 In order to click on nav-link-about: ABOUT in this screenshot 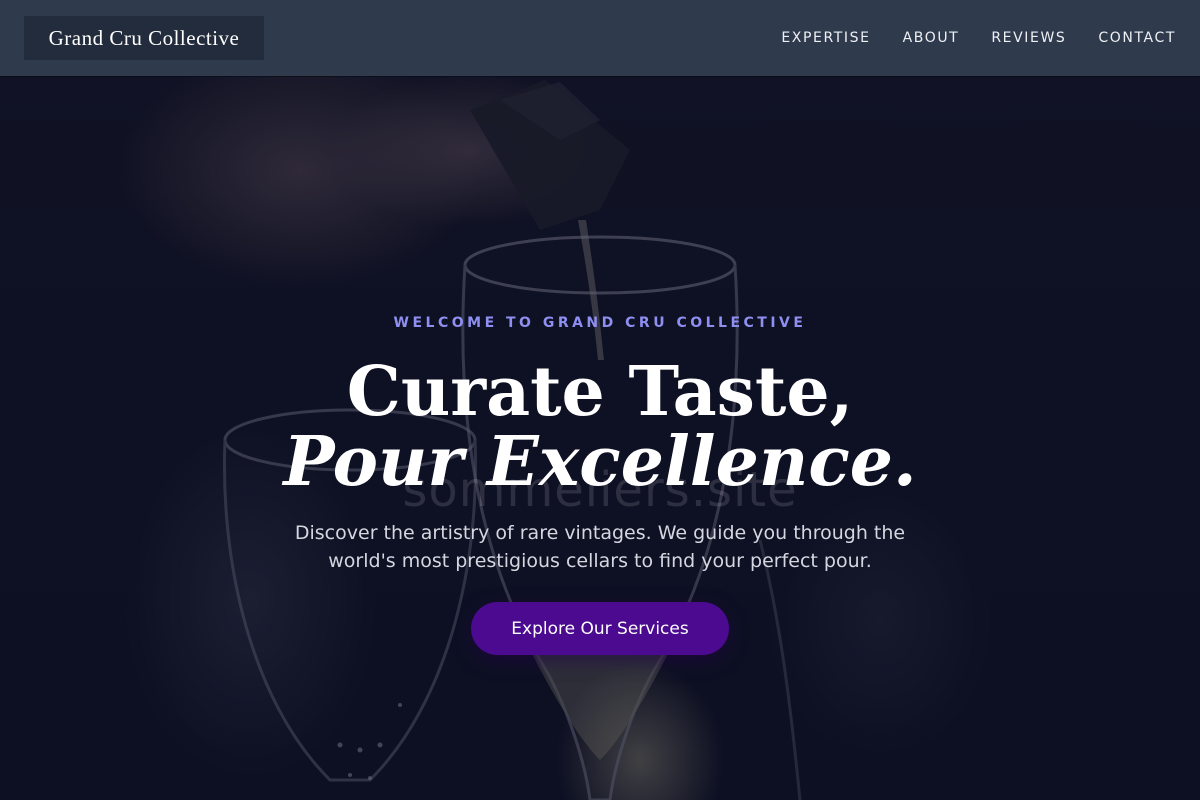, I will do `click(931, 38)`.